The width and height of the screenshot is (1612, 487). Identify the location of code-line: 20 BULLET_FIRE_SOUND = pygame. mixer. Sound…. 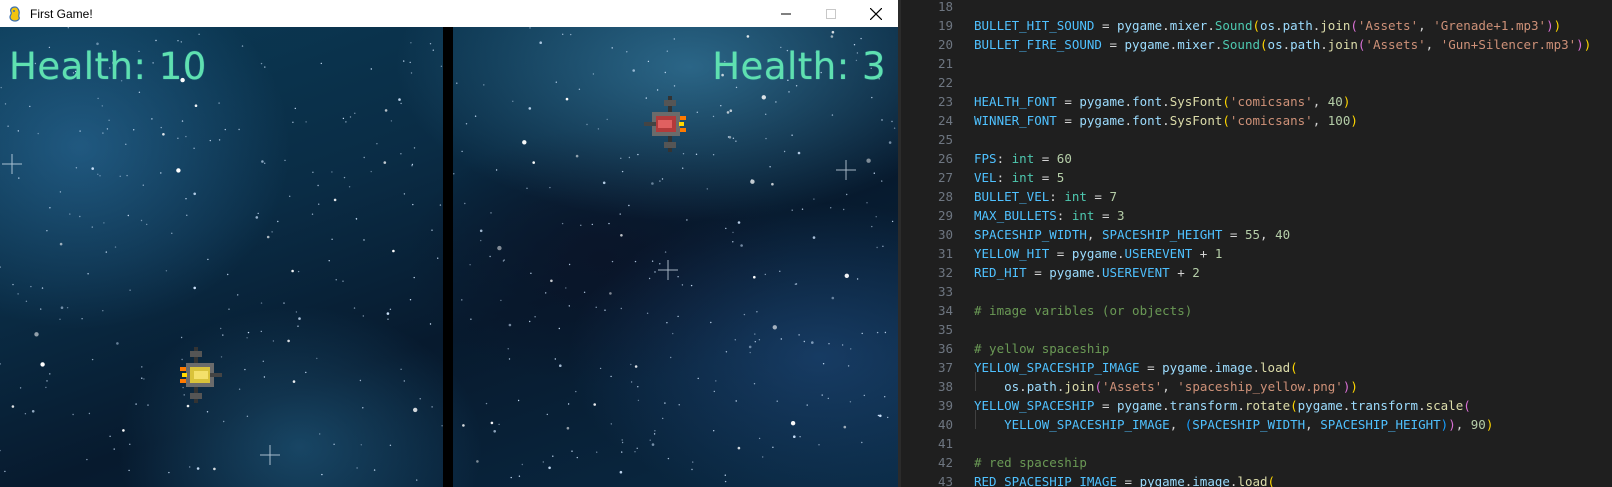
(1256, 44).